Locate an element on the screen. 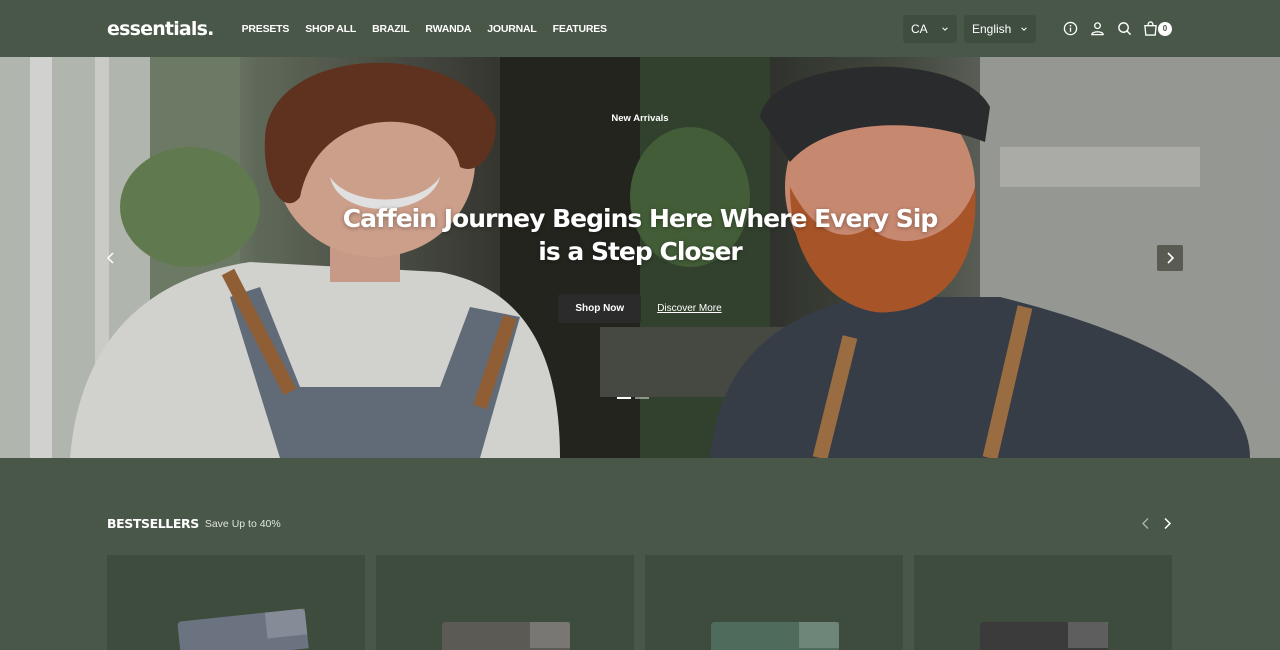 This screenshot has width=1280, height=650. discover-more-link: Discover More is located at coordinates (689, 308).